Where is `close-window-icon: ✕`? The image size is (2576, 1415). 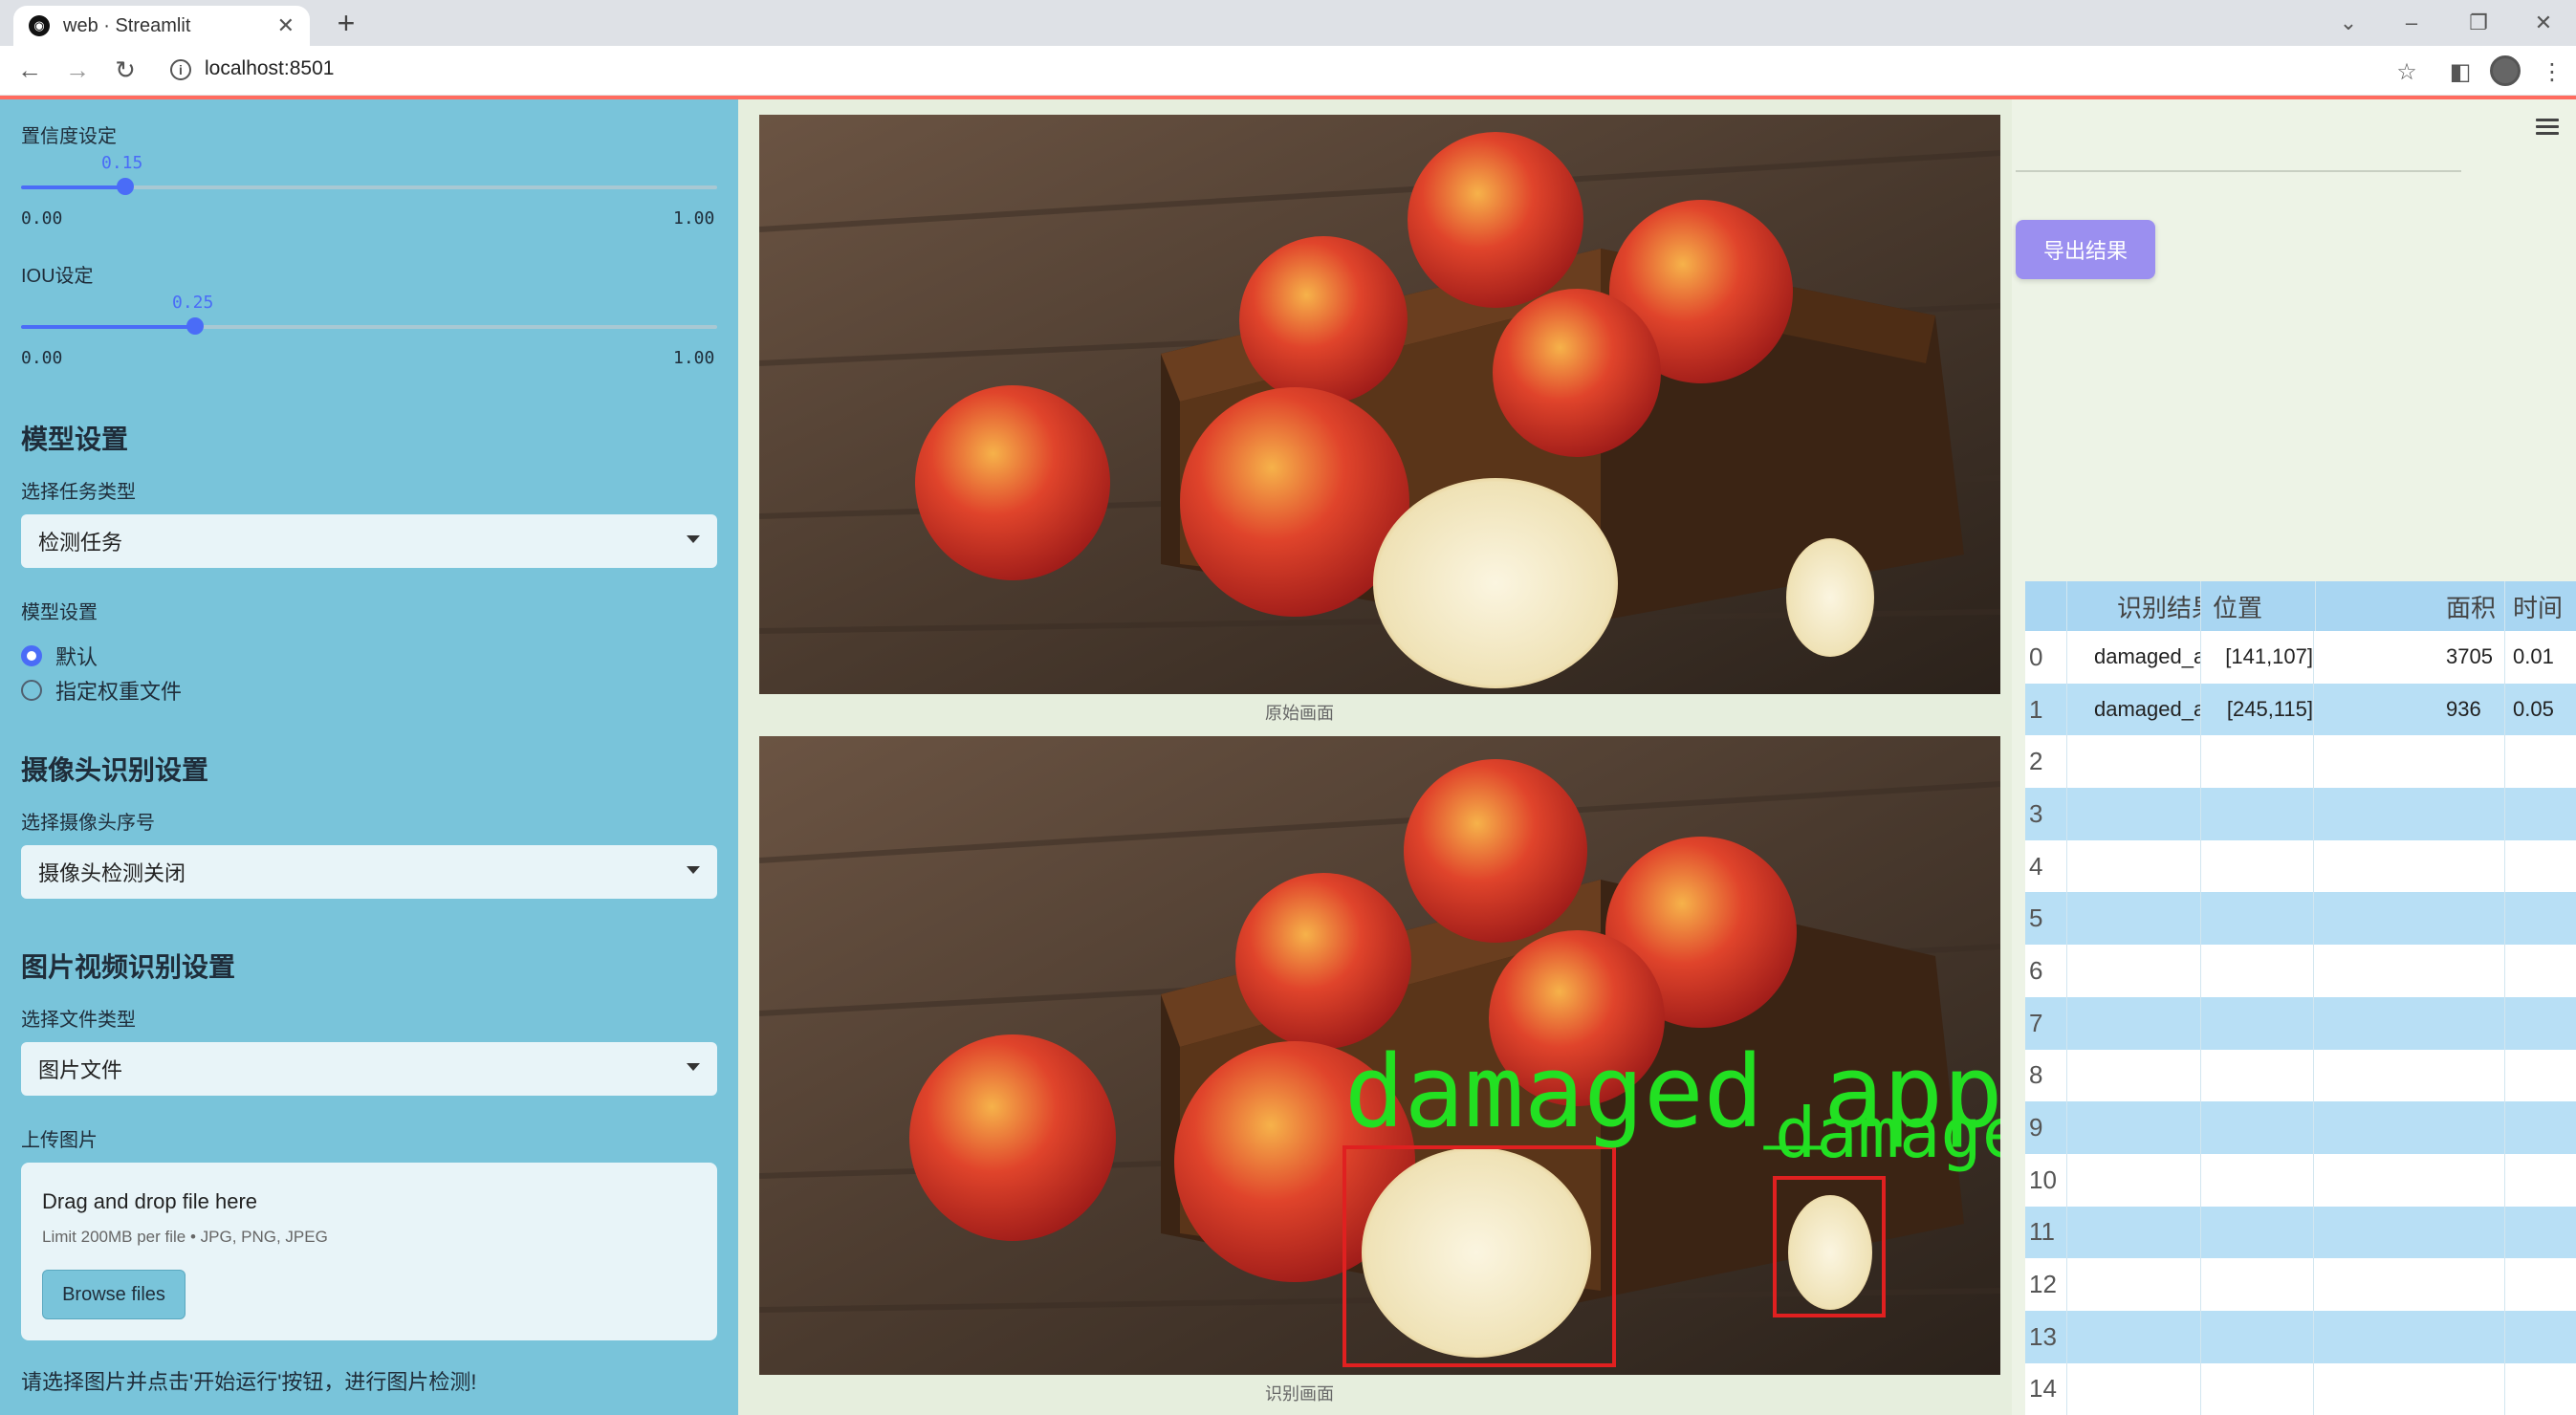 close-window-icon: ✕ is located at coordinates (2543, 23).